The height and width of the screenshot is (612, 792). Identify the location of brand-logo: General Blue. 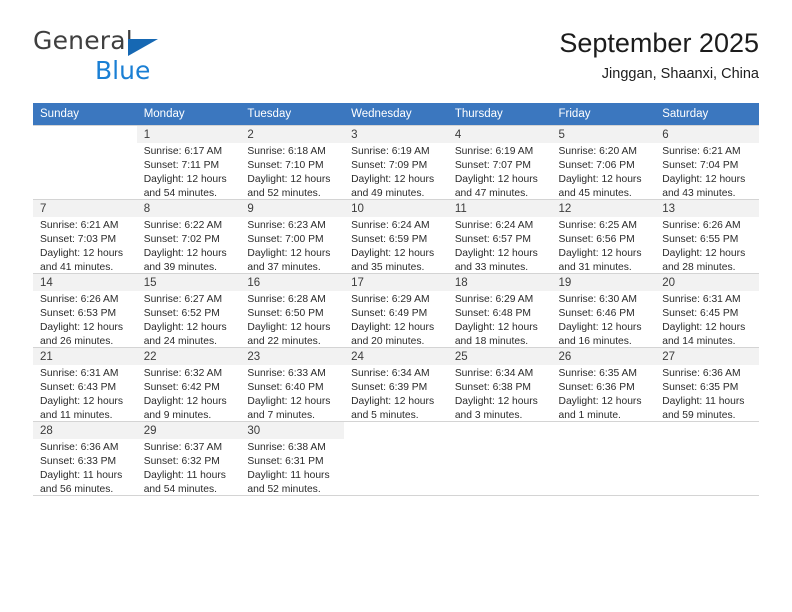
(143, 57).